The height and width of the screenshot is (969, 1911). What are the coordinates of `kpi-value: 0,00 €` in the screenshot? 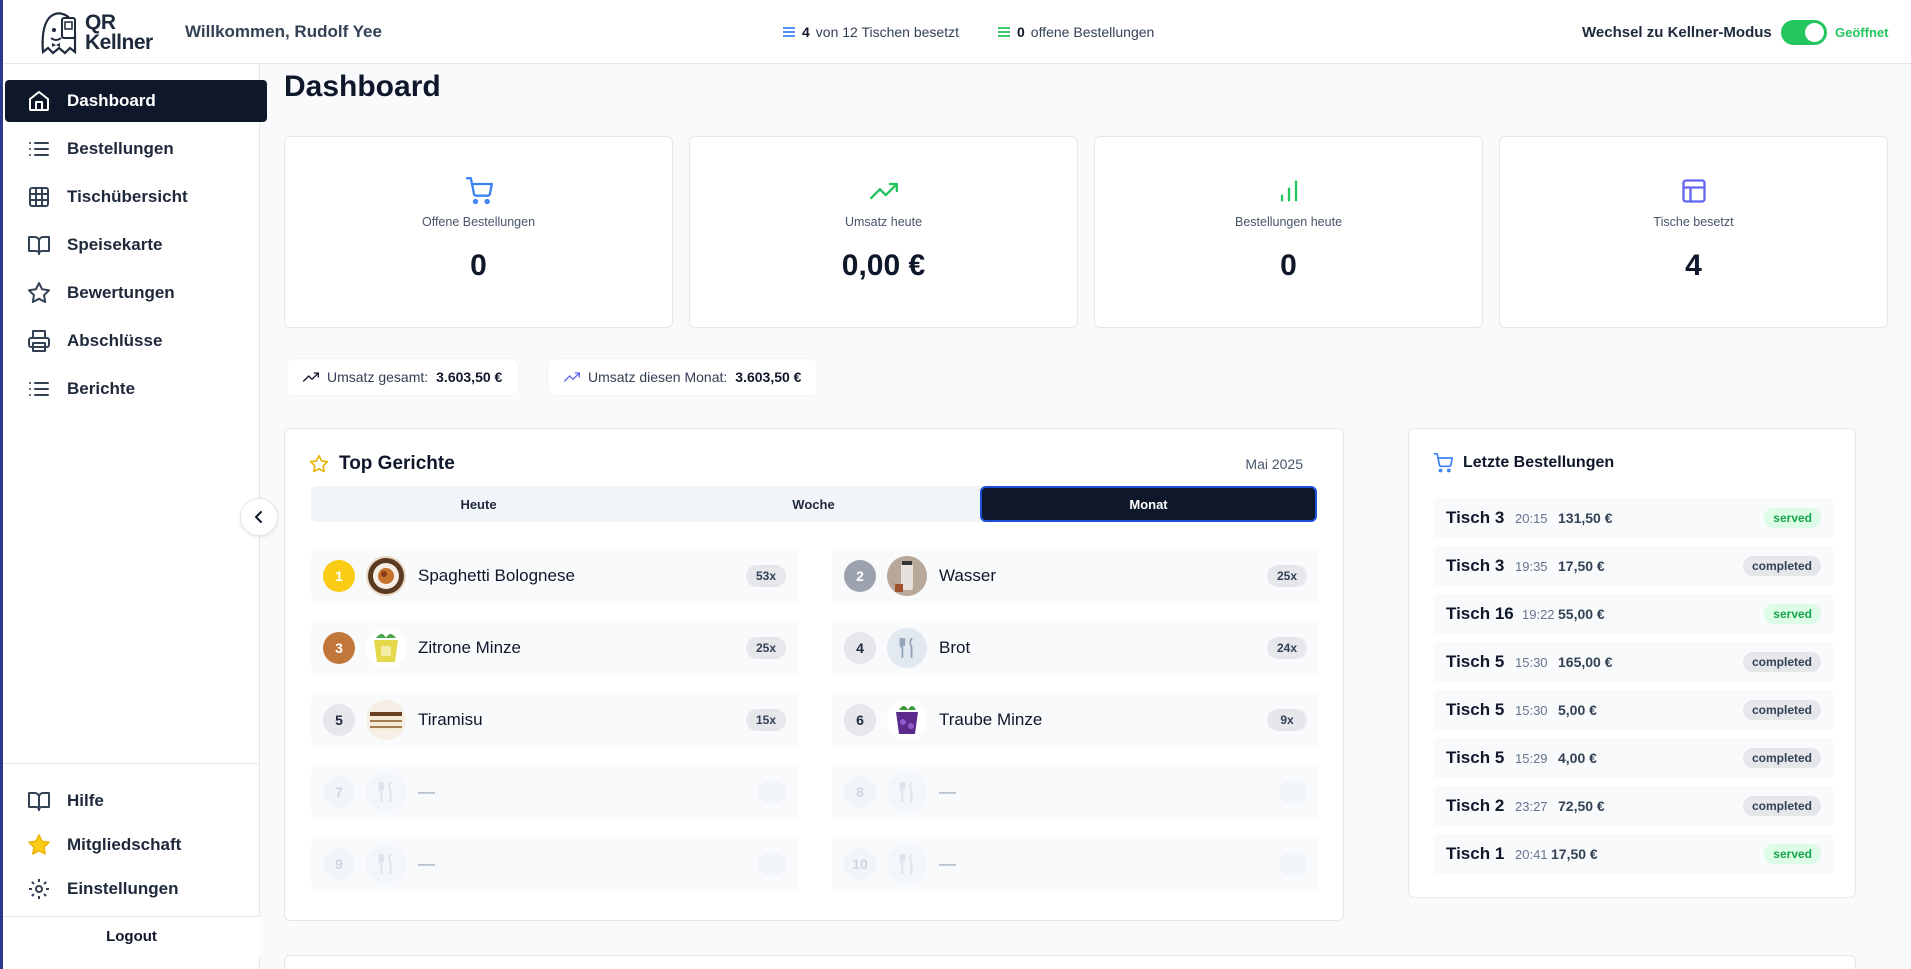 It's located at (883, 265).